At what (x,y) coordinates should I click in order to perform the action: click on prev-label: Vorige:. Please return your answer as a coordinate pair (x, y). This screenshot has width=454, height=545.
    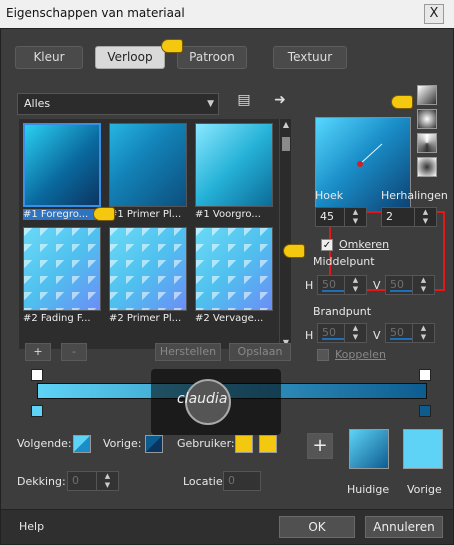
    Looking at the image, I should click on (122, 443).